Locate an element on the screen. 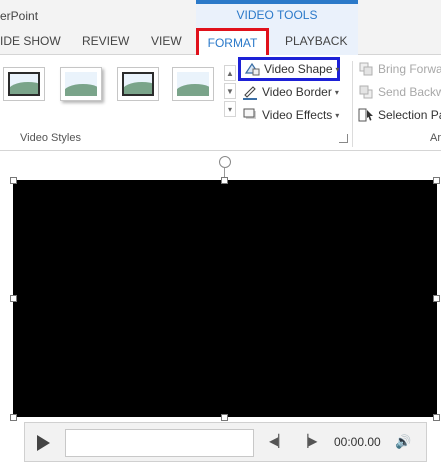 Image resolution: width=441 pixels, height=466 pixels. video-shape-button: Video Shape ▾ is located at coordinates (289, 69).